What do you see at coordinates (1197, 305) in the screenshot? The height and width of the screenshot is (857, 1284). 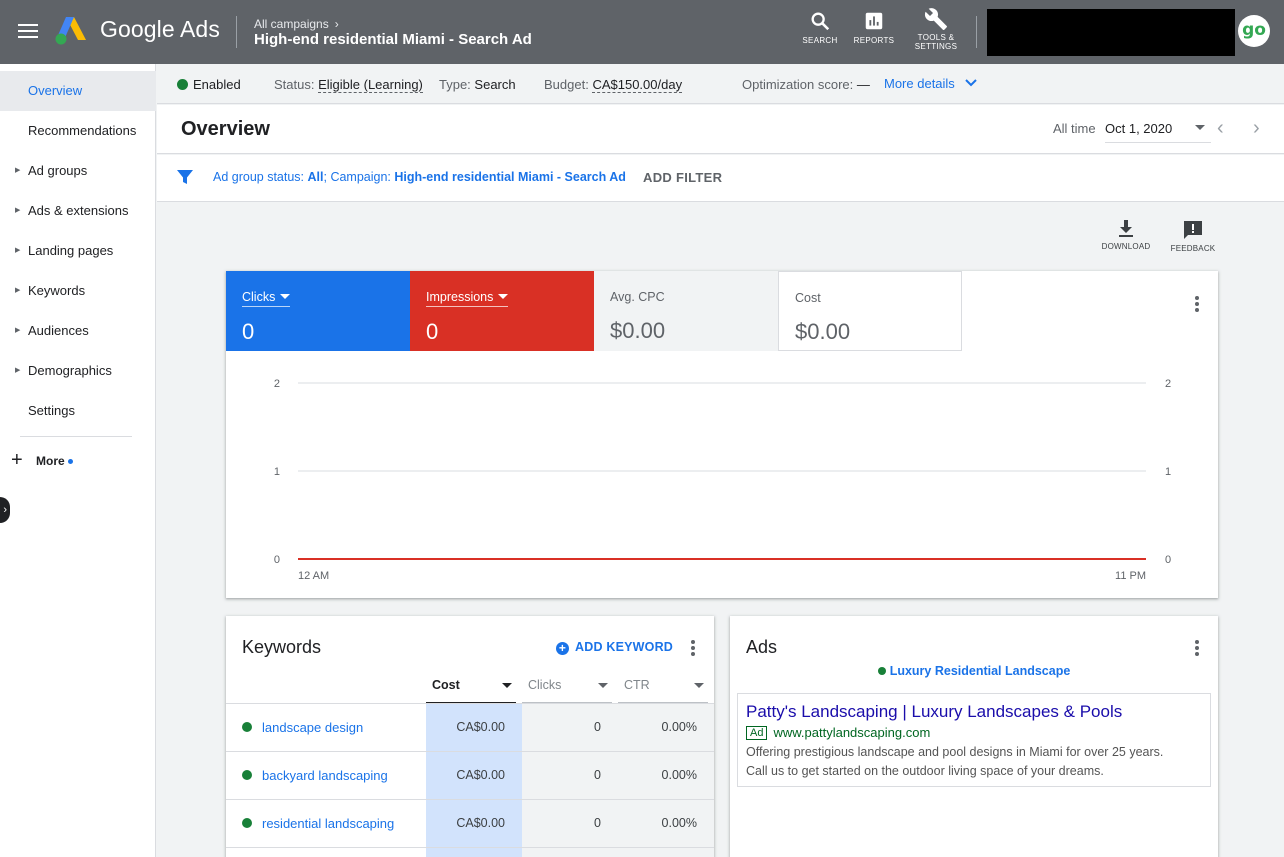 I see `chart-more-options-icon` at bounding box center [1197, 305].